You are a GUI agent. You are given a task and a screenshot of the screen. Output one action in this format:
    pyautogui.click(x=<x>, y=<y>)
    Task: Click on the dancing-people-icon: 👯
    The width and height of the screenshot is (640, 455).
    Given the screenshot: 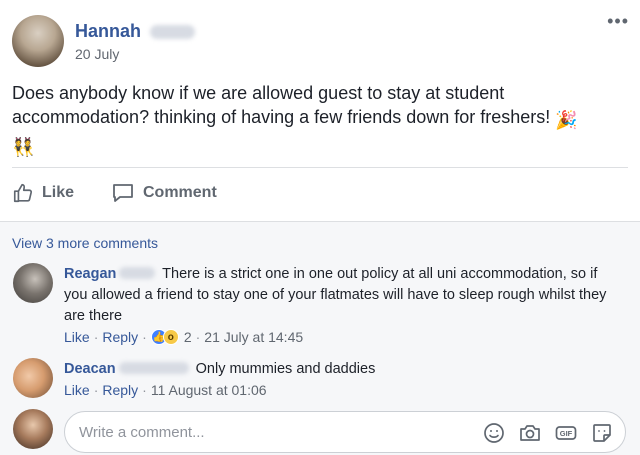 What is the action you would take?
    pyautogui.click(x=23, y=147)
    